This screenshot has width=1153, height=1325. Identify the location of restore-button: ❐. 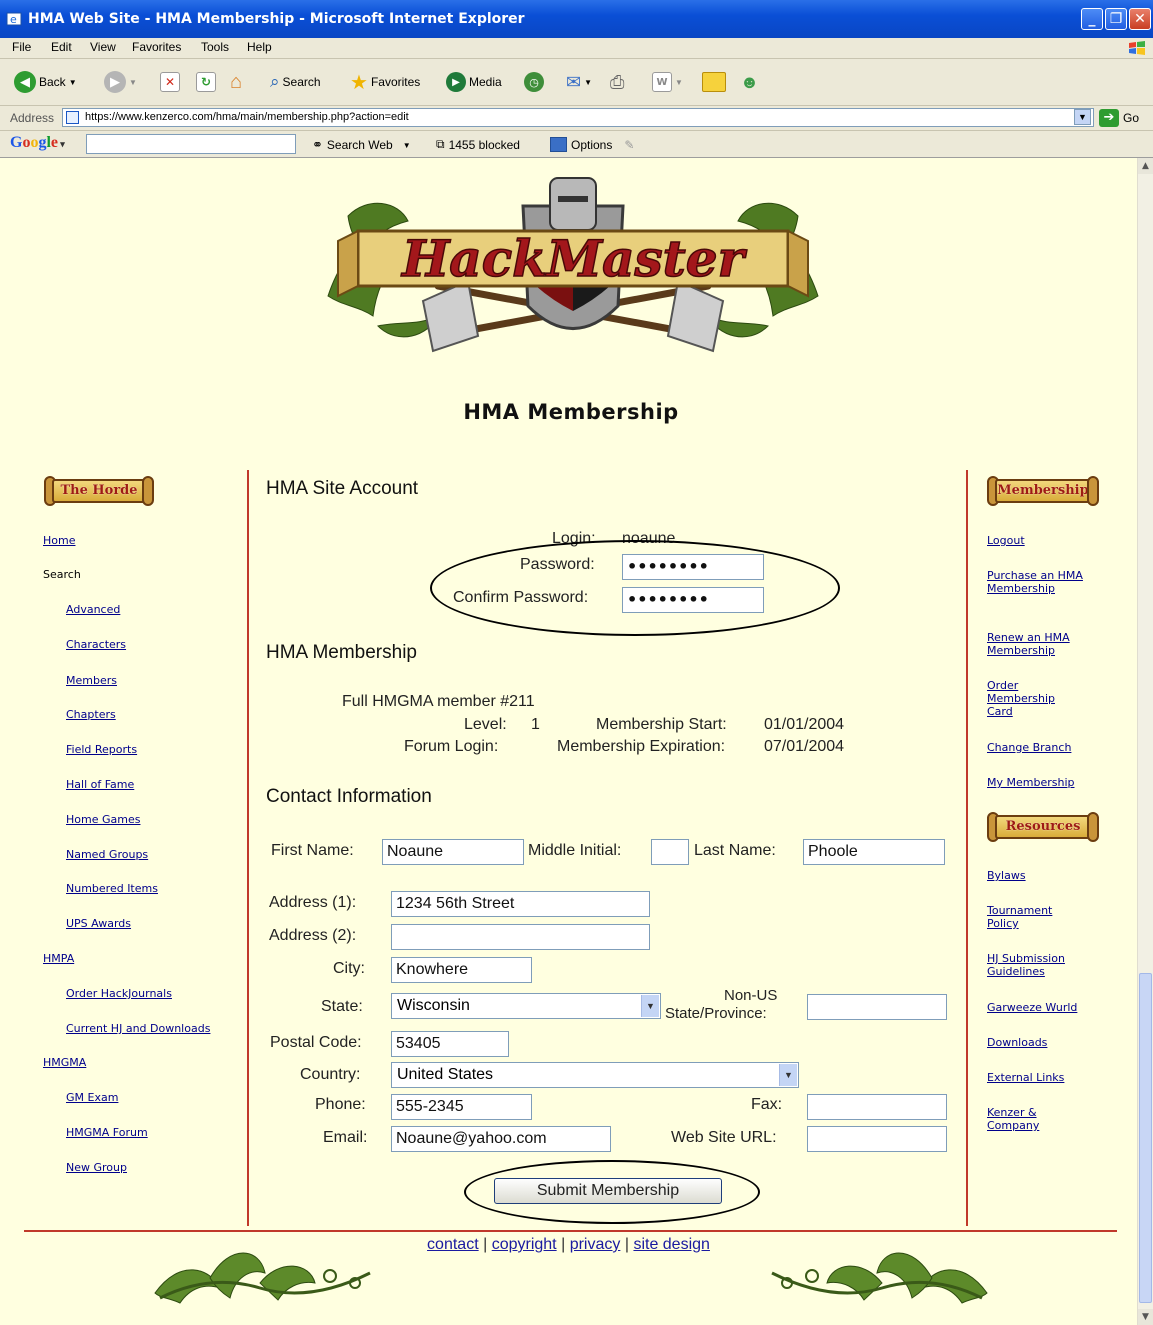
(1116, 19).